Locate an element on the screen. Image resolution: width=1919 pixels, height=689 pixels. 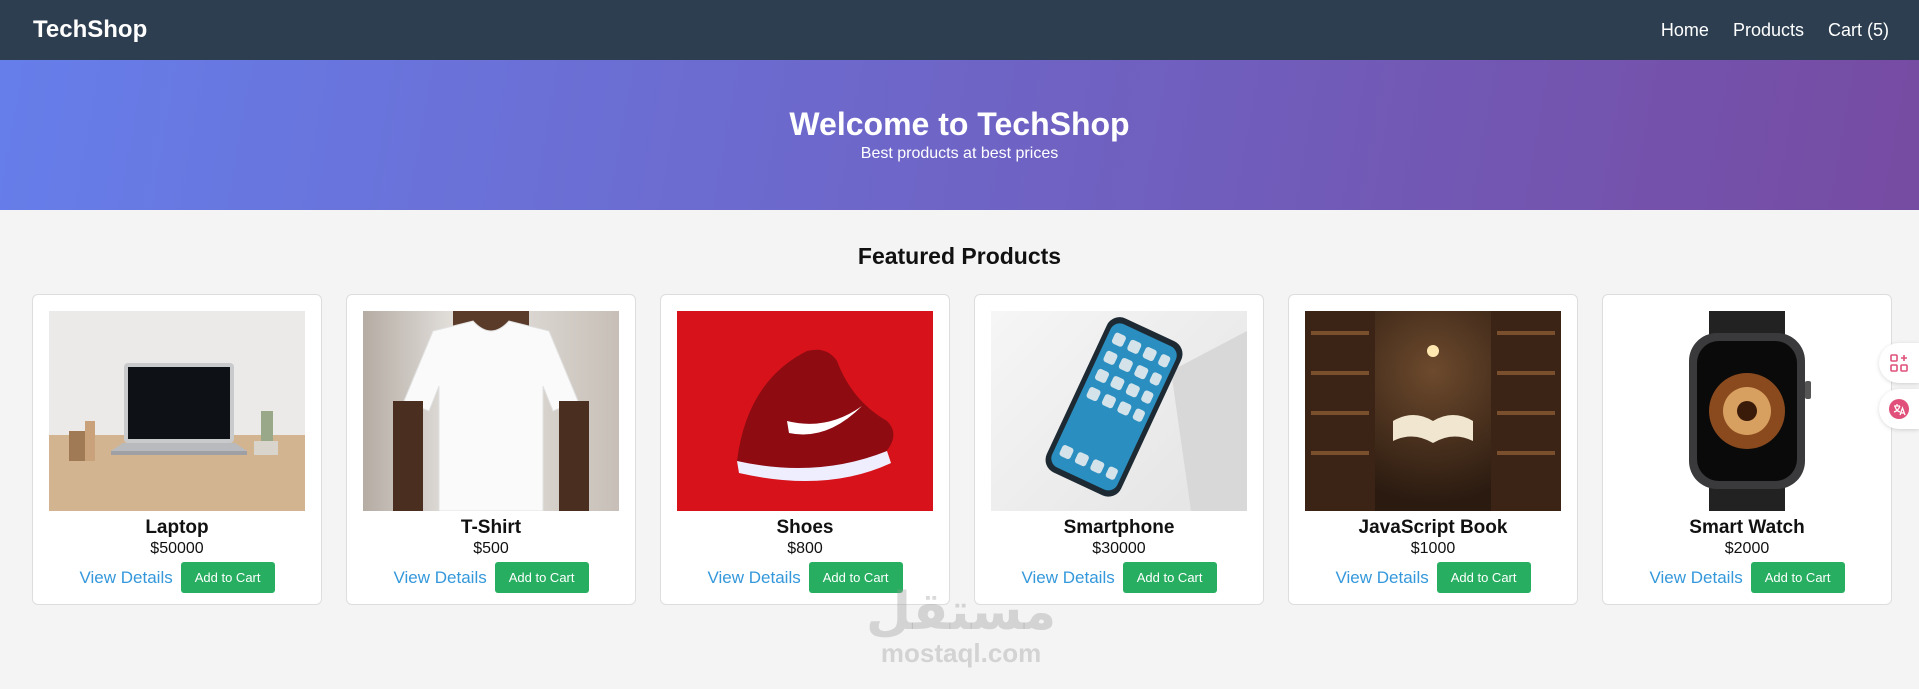
laptop-photo is located at coordinates (177, 411).